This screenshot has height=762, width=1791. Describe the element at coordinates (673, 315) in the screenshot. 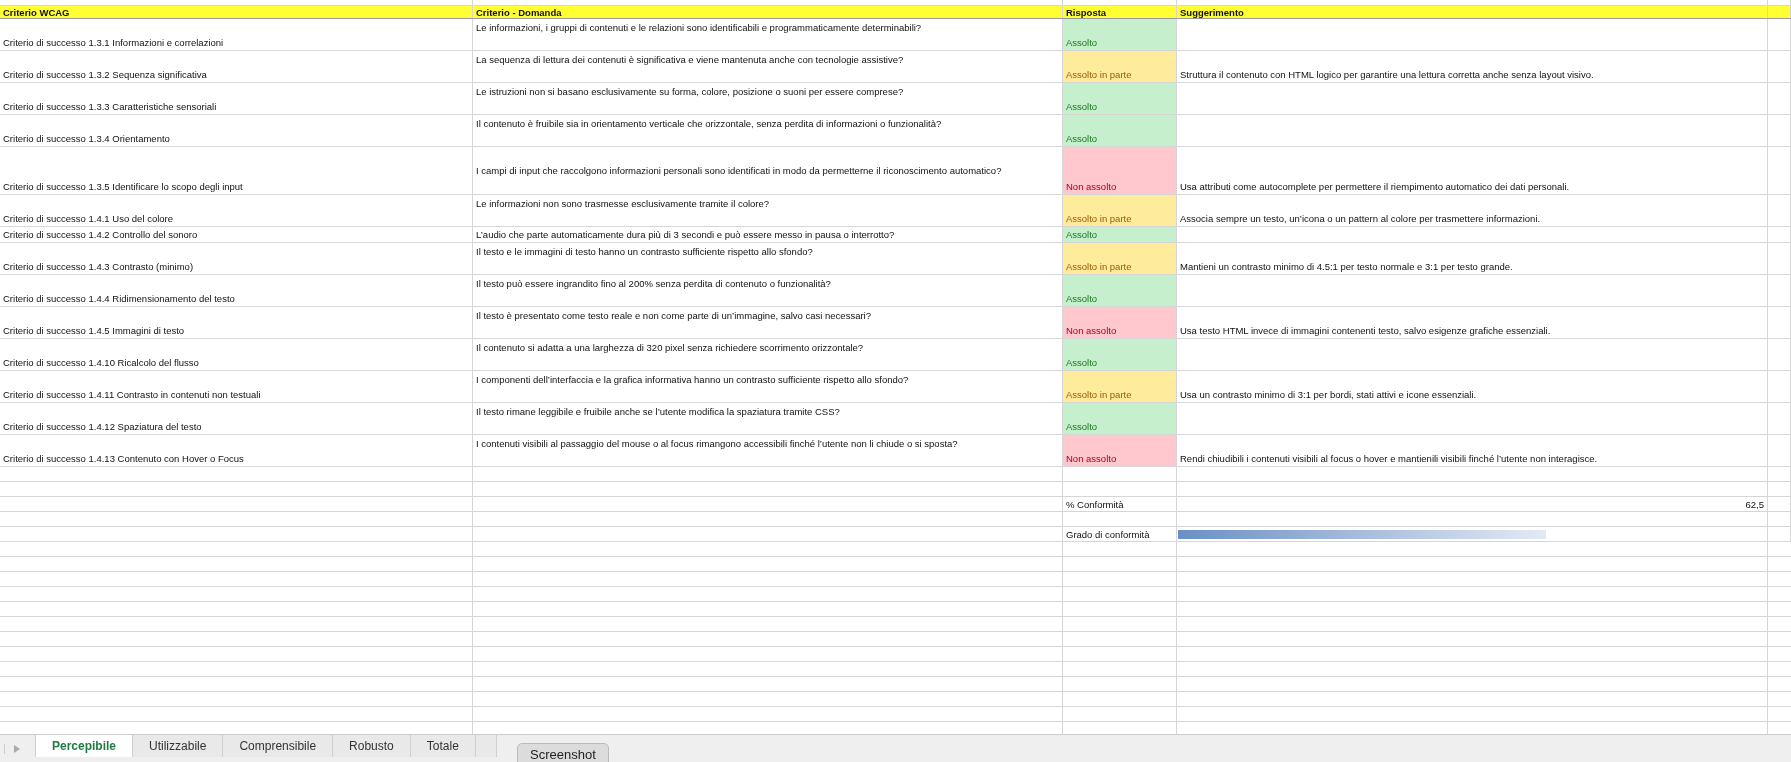

I see `table-cell: Il testo è presentato come testo reale e non come parte di un’immagine, salvo casi necessari?` at that location.